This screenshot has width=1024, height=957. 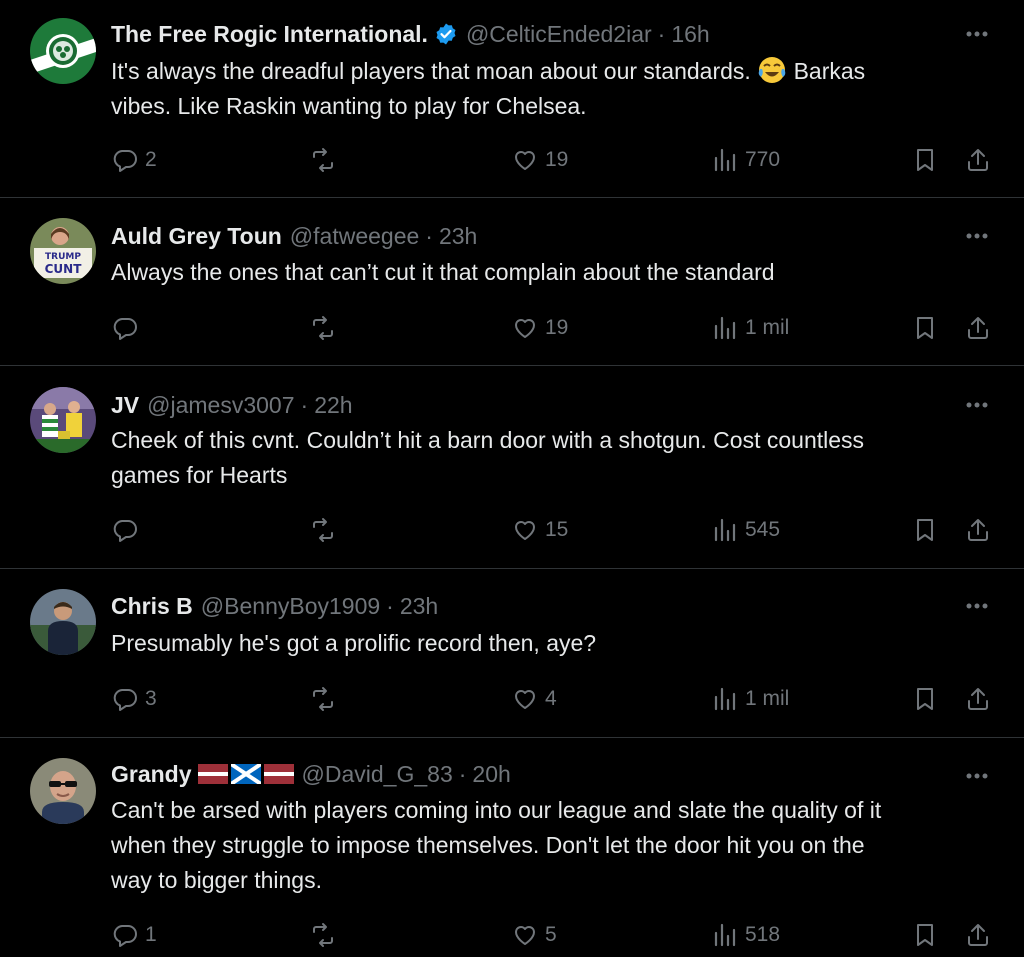 I want to click on reply-button: 2, so click(x=134, y=160).